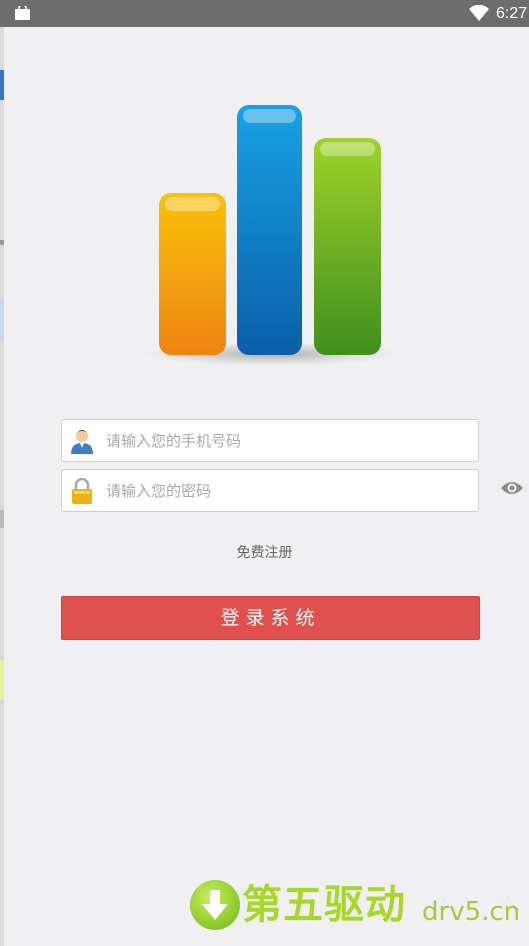  Describe the element at coordinates (2, 473) in the screenshot. I see `left-window-edge` at that location.